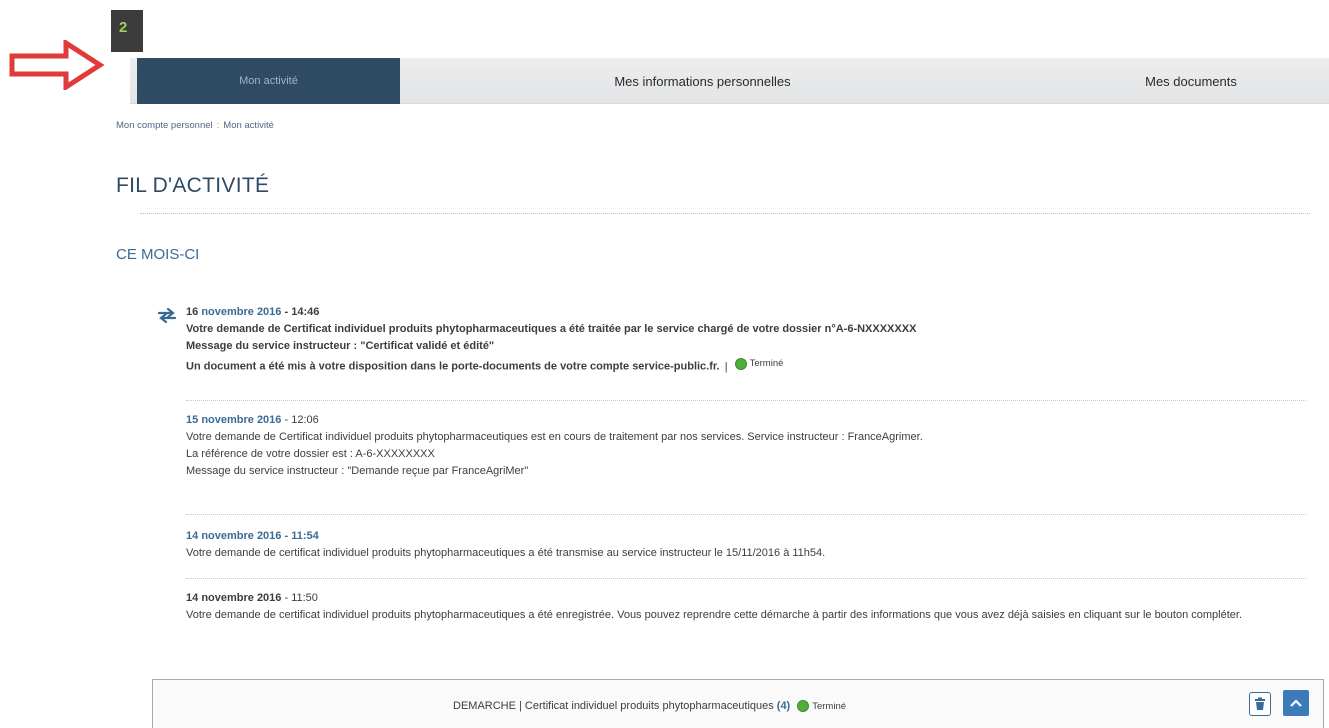  I want to click on breadcrumb-link-compte: Mon compte personnel, so click(164, 125).